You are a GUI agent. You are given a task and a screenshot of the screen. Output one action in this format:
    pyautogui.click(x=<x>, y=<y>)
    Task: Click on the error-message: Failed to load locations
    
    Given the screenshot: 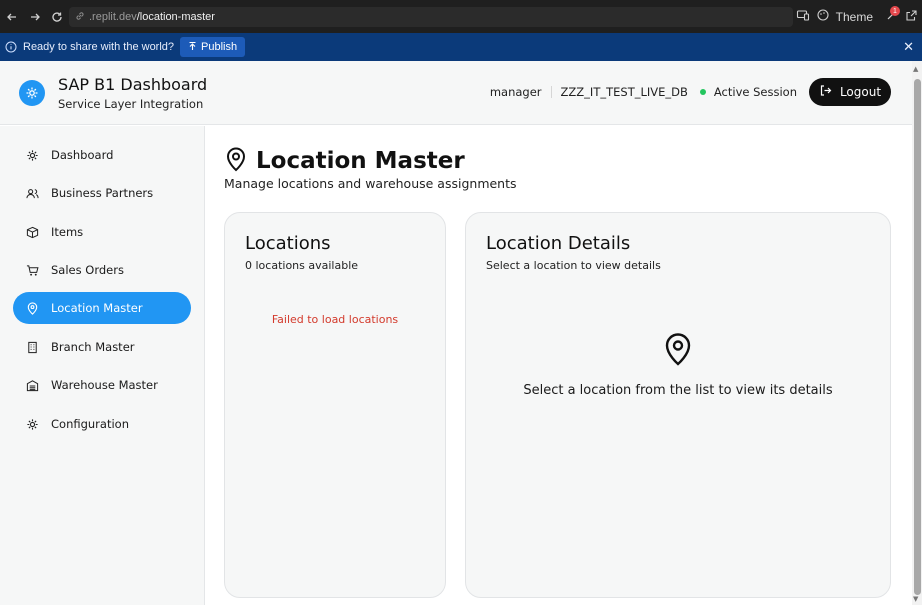 What is the action you would take?
    pyautogui.click(x=335, y=319)
    